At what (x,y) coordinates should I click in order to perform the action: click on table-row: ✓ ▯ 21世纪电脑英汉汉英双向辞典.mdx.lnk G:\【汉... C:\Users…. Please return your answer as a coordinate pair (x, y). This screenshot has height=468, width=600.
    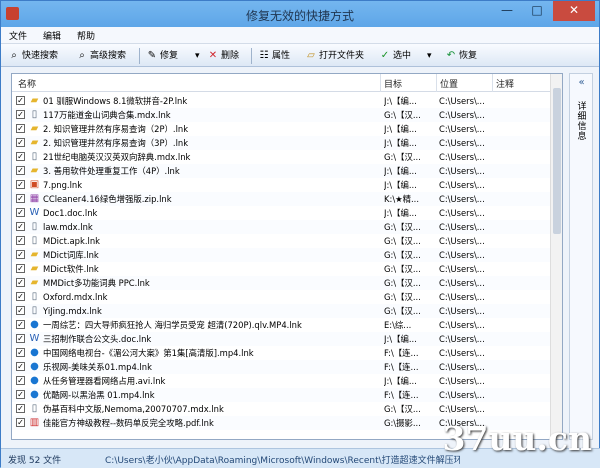
    Looking at the image, I should click on (282, 157).